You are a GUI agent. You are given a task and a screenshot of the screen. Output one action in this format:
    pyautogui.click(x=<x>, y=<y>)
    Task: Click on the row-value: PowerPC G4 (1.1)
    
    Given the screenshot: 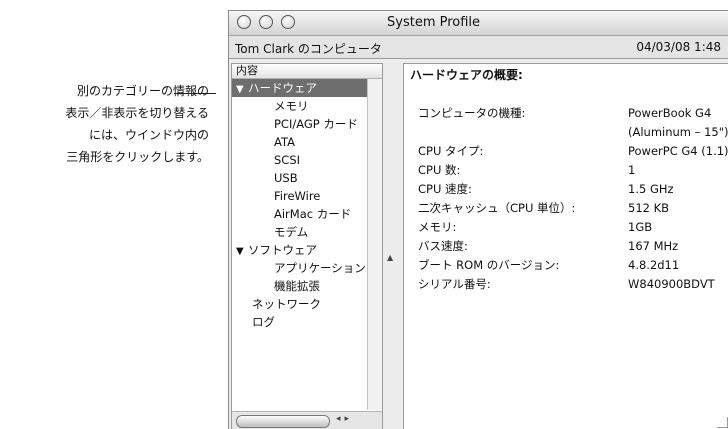 What is the action you would take?
    pyautogui.click(x=678, y=151)
    